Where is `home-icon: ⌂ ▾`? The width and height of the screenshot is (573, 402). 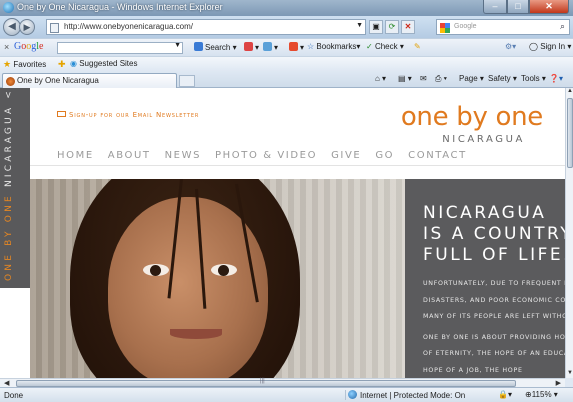
home-icon: ⌂ ▾ is located at coordinates (380, 78).